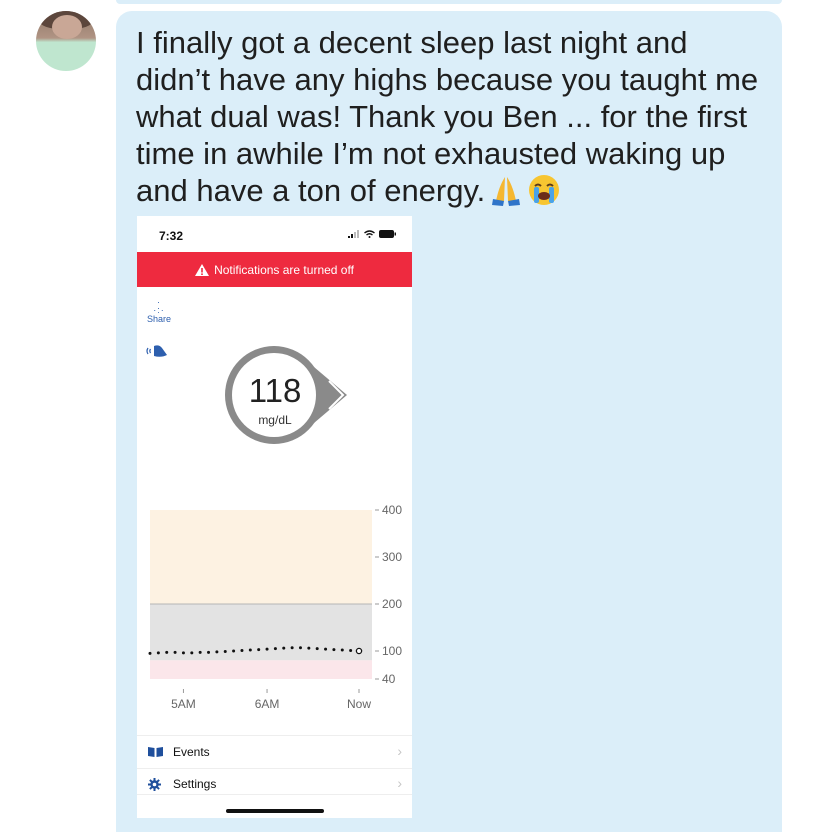 The height and width of the screenshot is (832, 823). I want to click on glucose-value: 118, so click(275, 390).